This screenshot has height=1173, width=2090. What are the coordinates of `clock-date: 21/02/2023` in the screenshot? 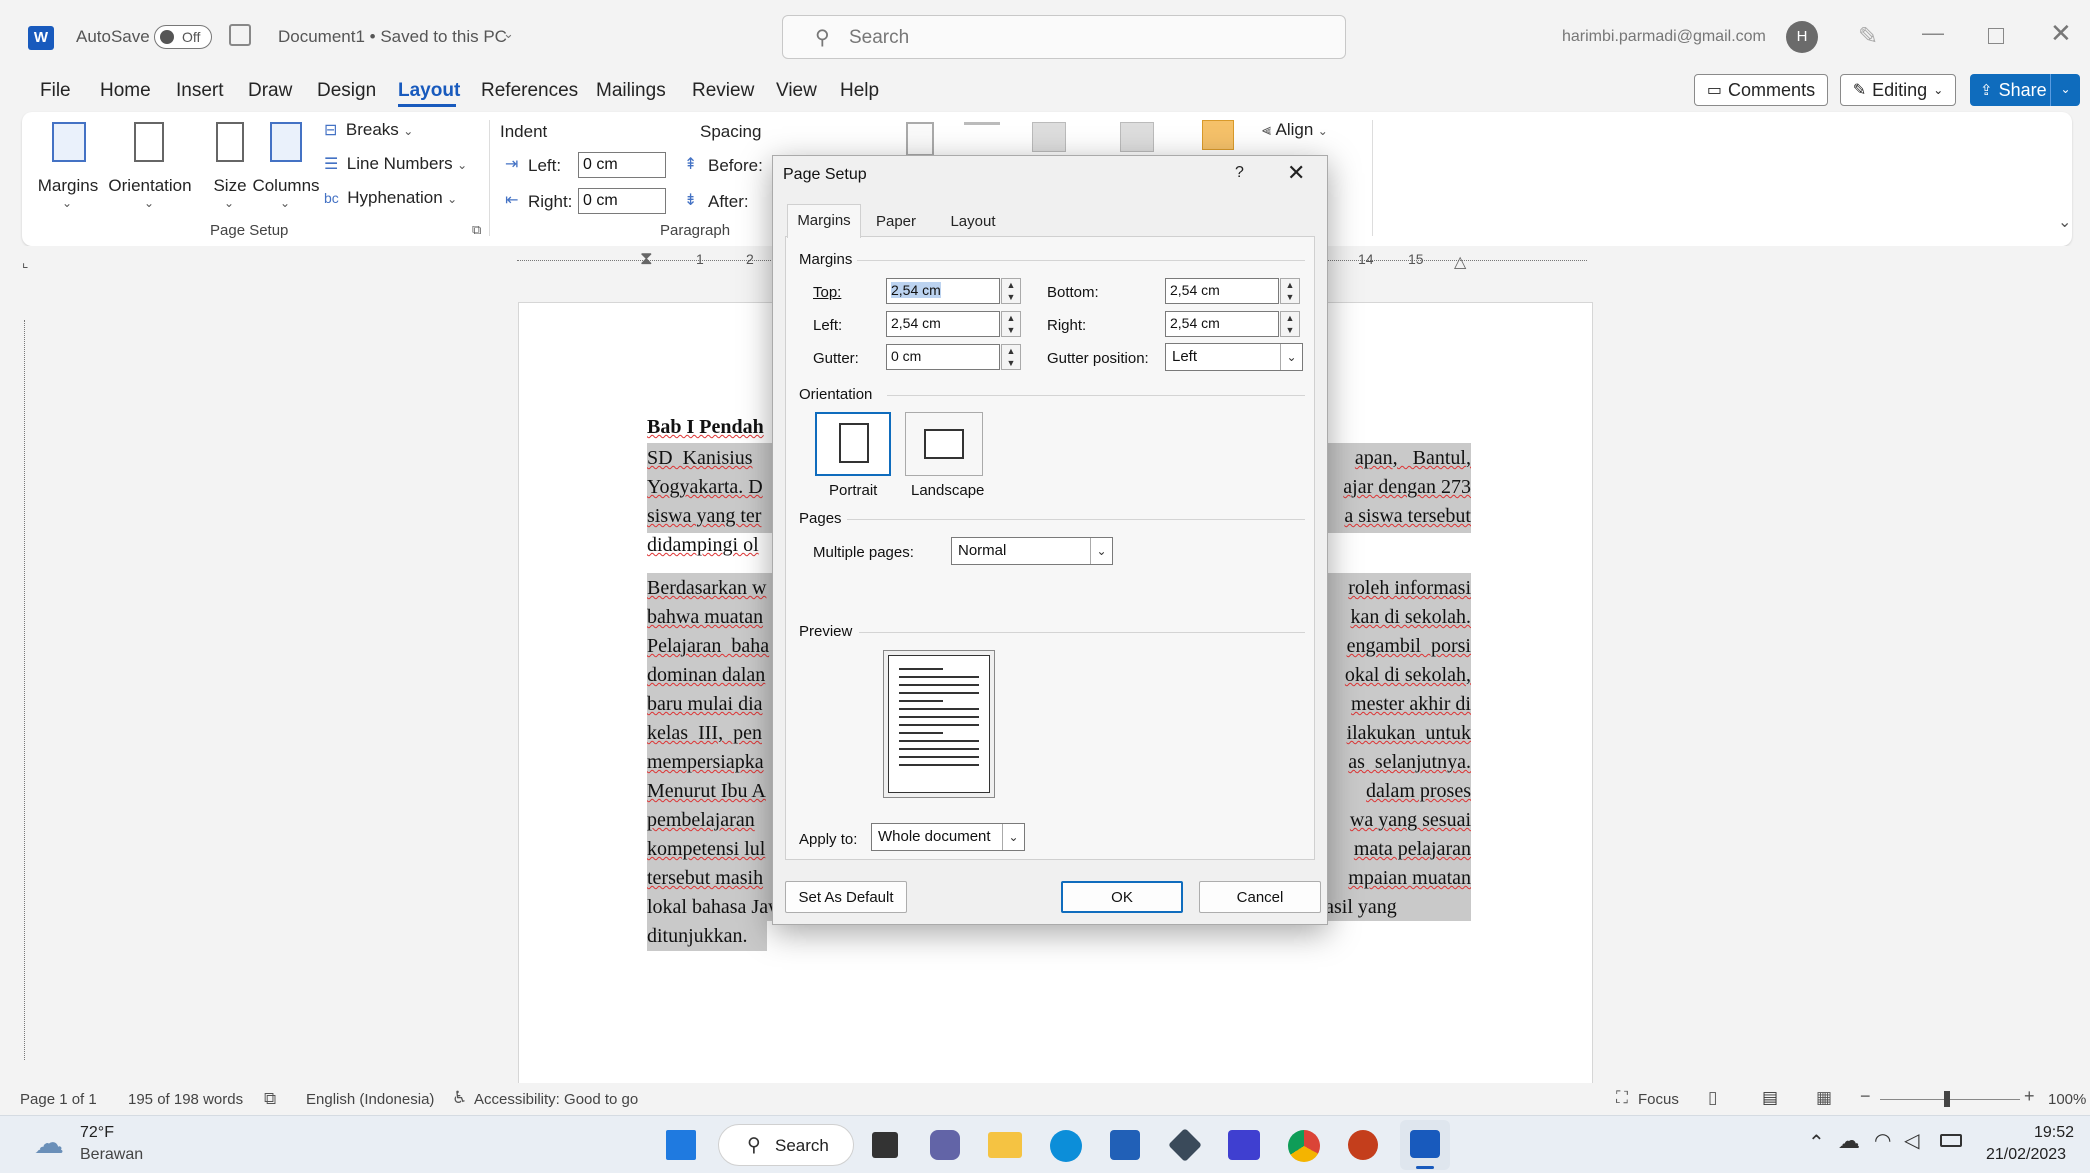 It's located at (2026, 1155).